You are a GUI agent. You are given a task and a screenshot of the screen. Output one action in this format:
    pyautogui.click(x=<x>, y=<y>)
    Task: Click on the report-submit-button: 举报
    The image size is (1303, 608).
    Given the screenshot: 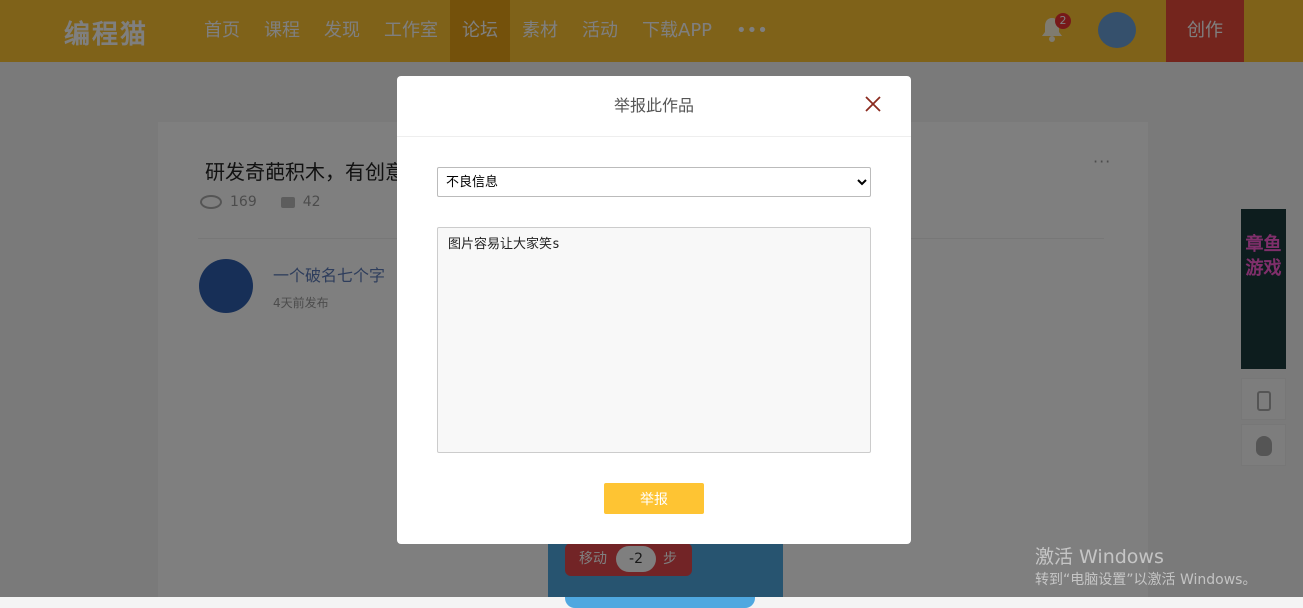 What is the action you would take?
    pyautogui.click(x=654, y=498)
    